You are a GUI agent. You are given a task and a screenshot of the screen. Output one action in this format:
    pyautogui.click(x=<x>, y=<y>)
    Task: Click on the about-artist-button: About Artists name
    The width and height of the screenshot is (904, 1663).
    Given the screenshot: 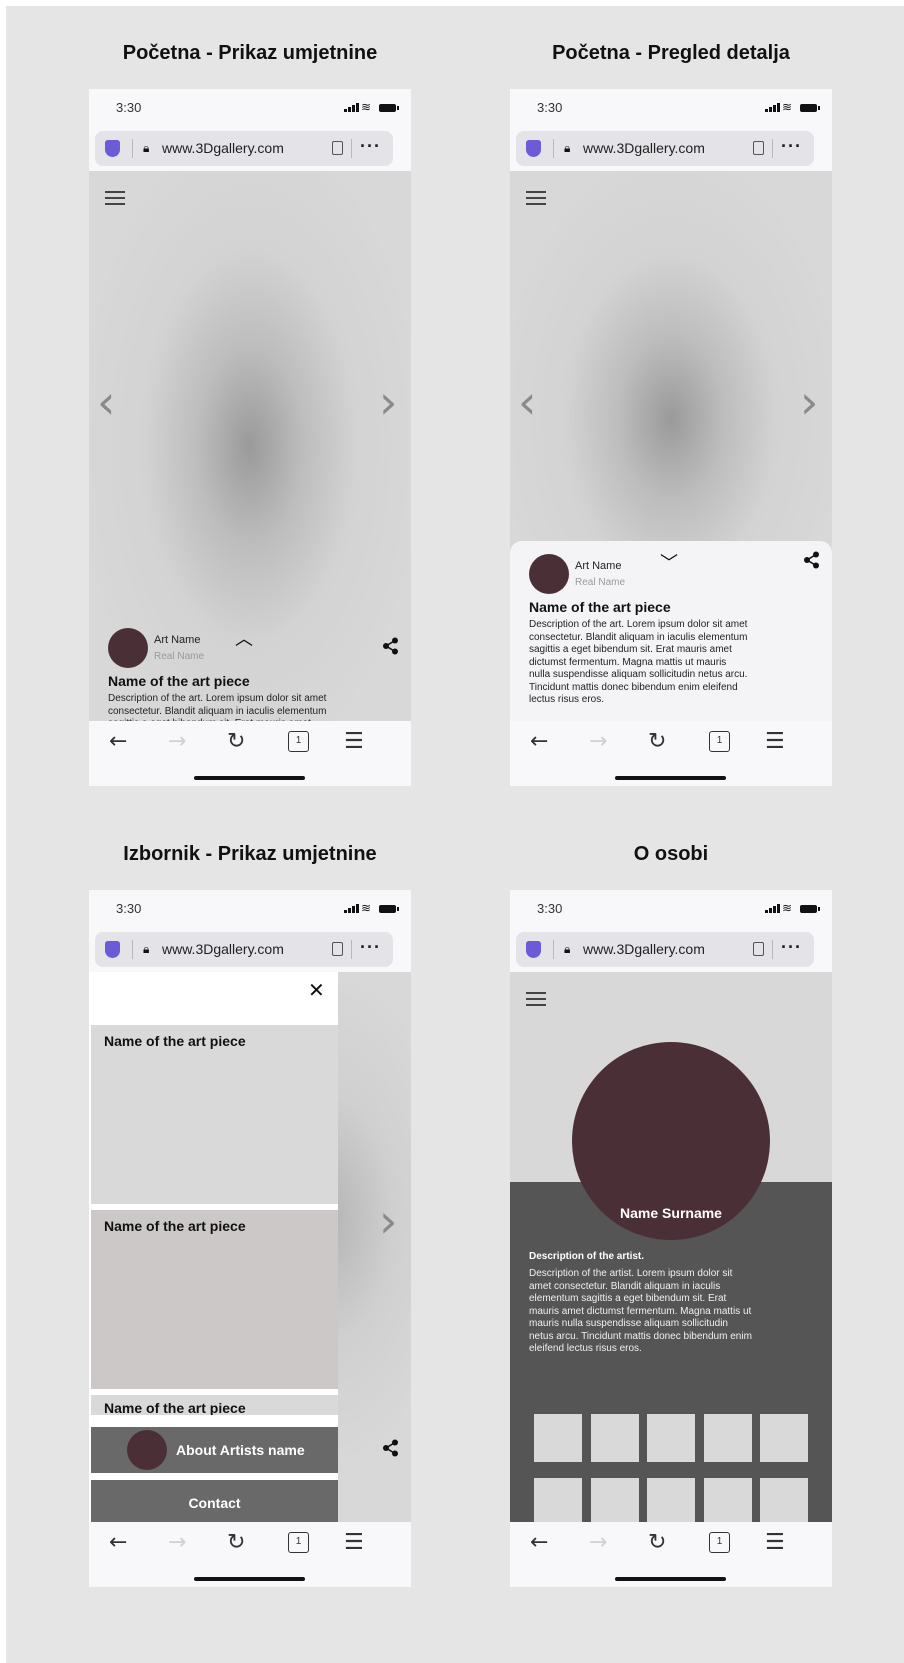 What is the action you would take?
    pyautogui.click(x=214, y=1450)
    